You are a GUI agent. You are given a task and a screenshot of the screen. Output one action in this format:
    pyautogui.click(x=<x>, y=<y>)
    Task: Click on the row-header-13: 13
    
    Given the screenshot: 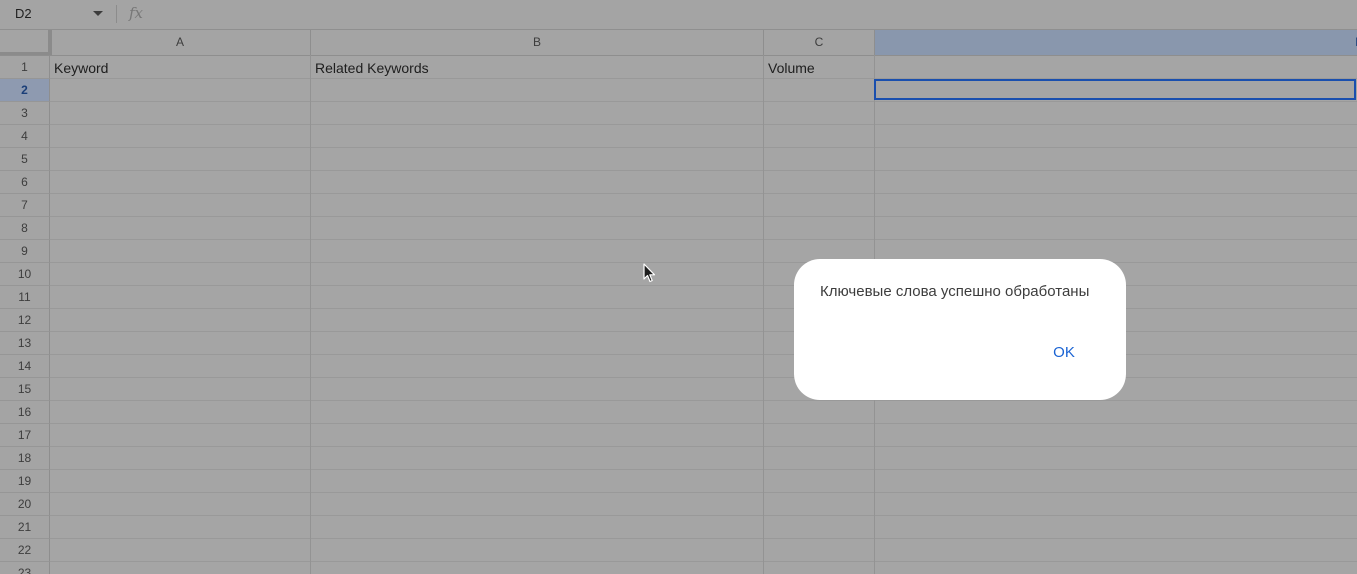 What is the action you would take?
    pyautogui.click(x=25, y=343)
    